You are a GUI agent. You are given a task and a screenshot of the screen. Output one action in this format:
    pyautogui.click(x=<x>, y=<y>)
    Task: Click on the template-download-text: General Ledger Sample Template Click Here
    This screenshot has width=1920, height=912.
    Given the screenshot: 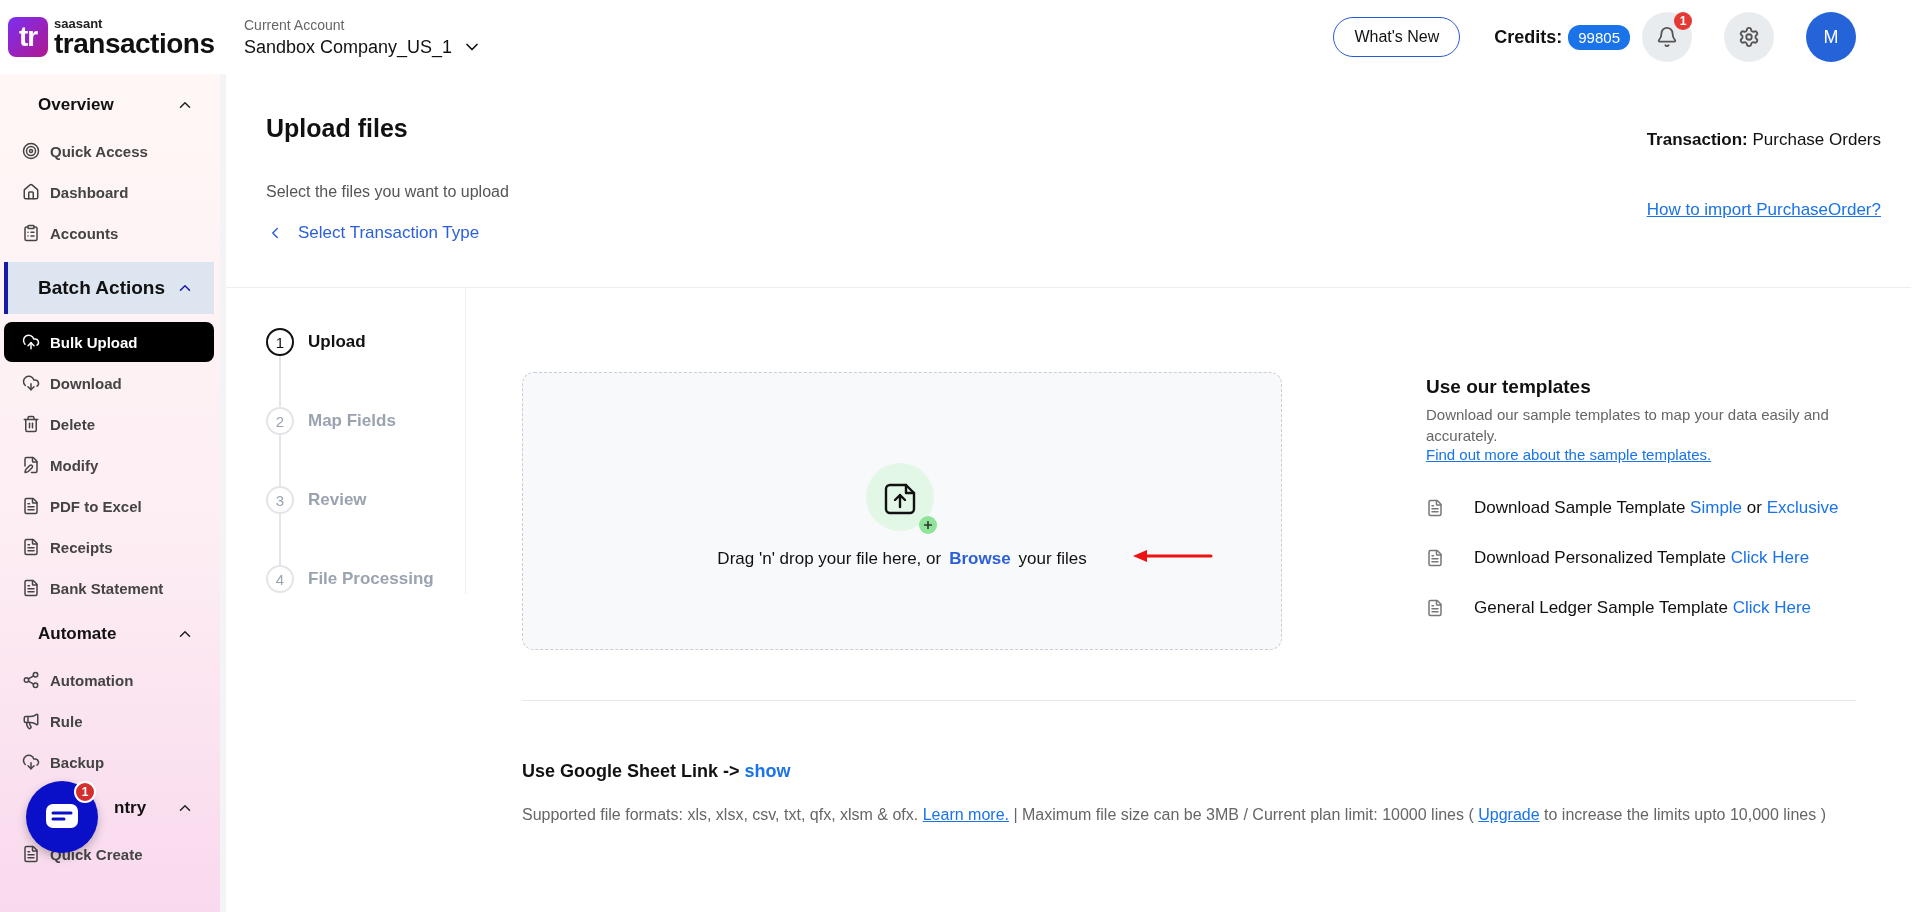 What is the action you would take?
    pyautogui.click(x=1643, y=608)
    